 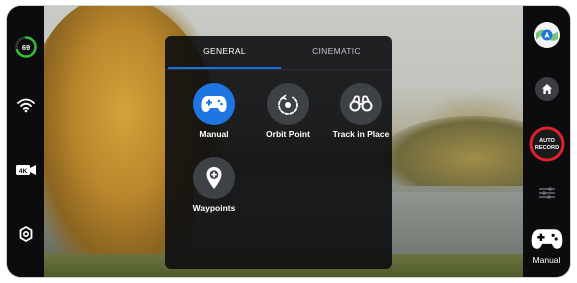 I want to click on mode-manual: Manual, so click(x=214, y=113).